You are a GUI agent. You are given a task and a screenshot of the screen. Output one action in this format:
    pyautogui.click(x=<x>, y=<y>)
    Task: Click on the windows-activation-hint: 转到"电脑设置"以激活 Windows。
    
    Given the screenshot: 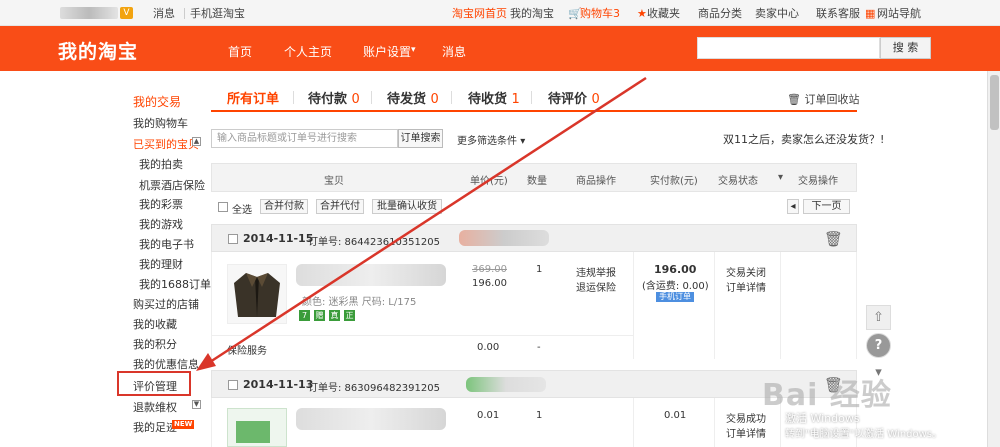 What is the action you would take?
    pyautogui.click(x=864, y=434)
    